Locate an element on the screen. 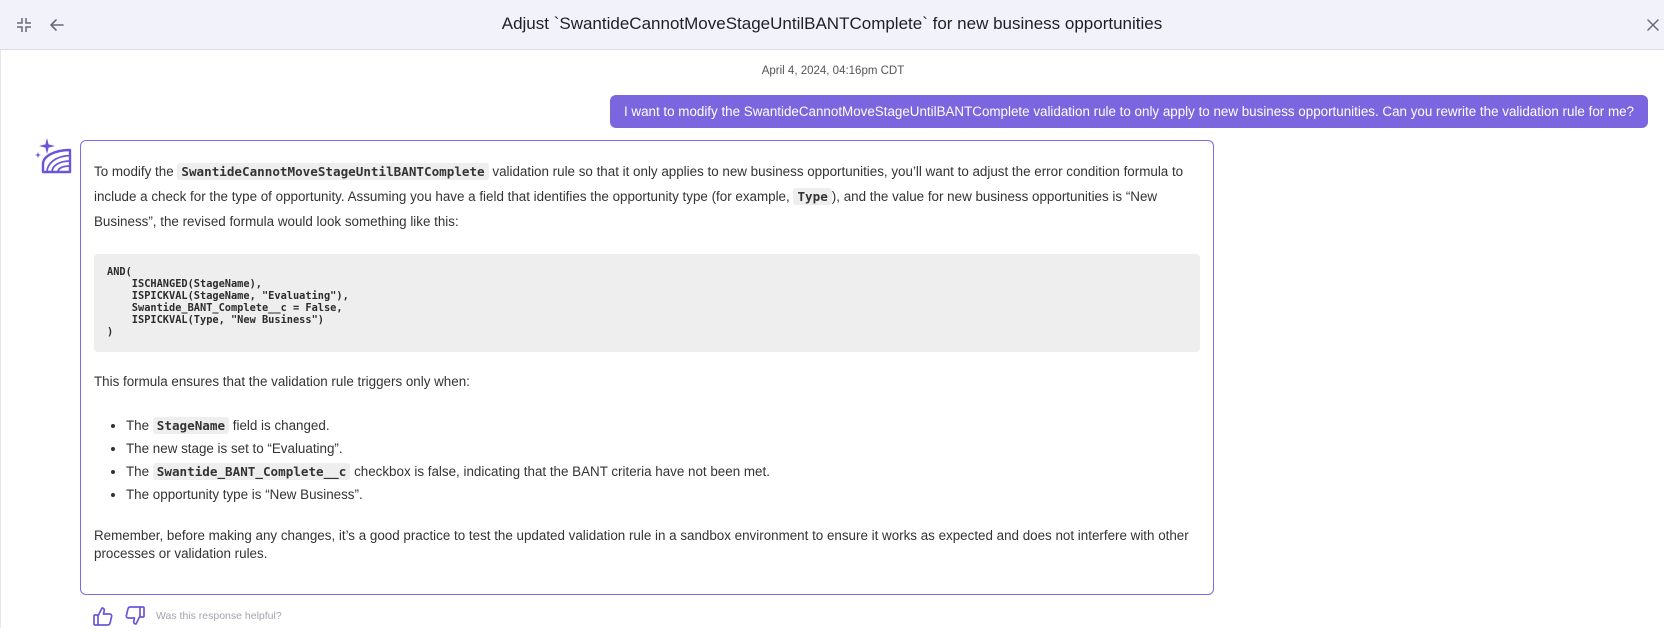 The image size is (1664, 632). list-item: The new stage is set to “Evaluating”. is located at coordinates (663, 448).